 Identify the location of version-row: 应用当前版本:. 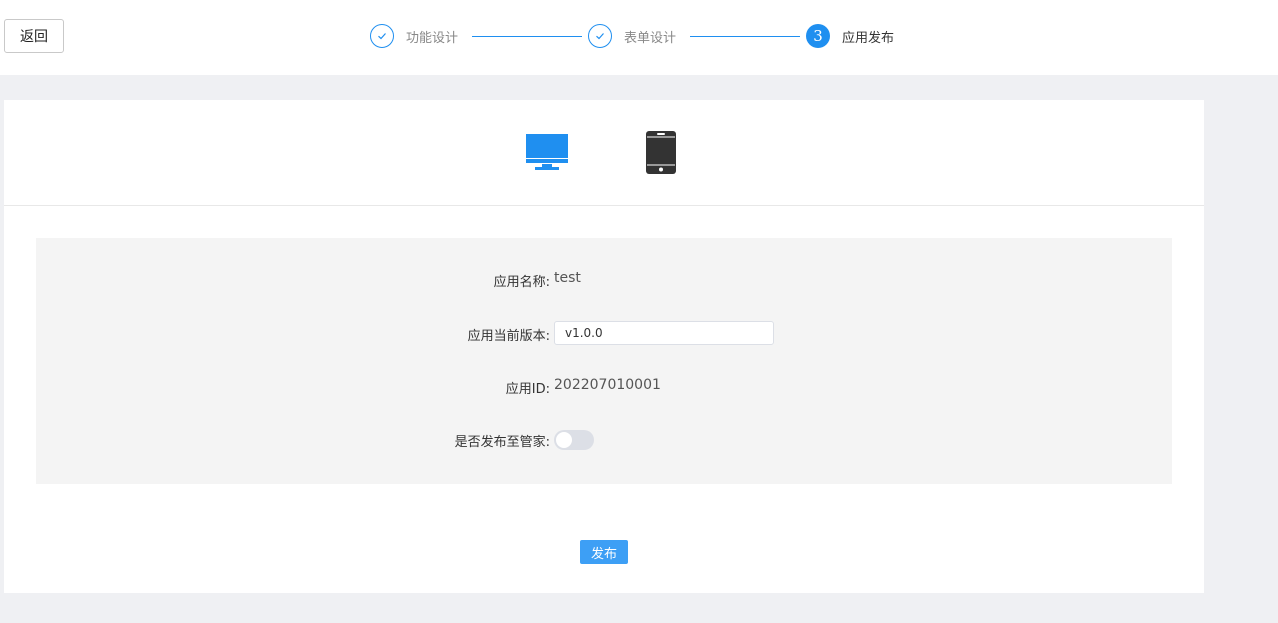
(604, 334).